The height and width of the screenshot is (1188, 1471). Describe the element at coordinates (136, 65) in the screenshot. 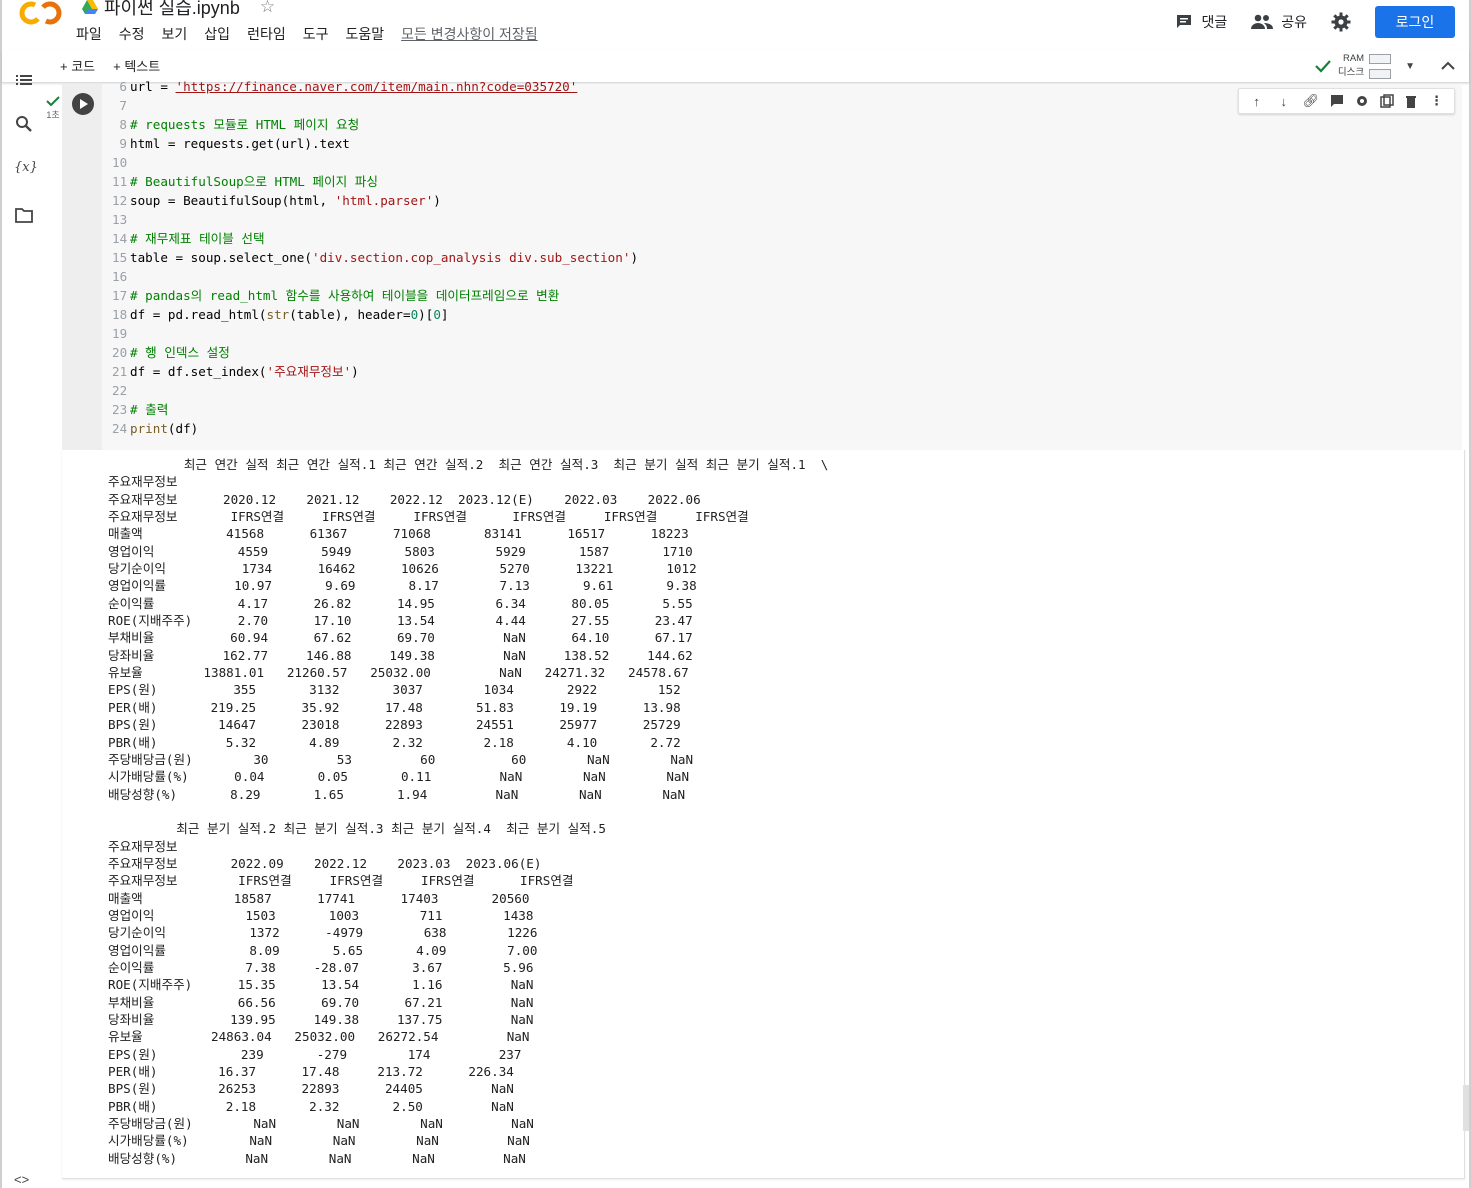

I see `add-text-button: + 텍스트` at that location.